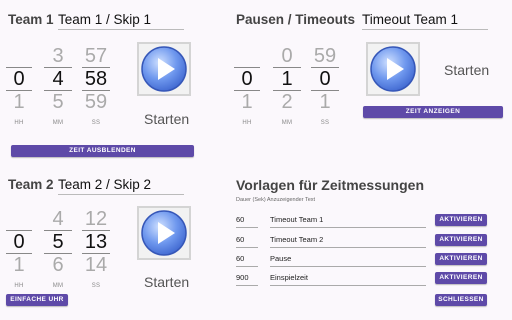 This screenshot has width=512, height=320. I want to click on minutes-current: 1, so click(287, 79).